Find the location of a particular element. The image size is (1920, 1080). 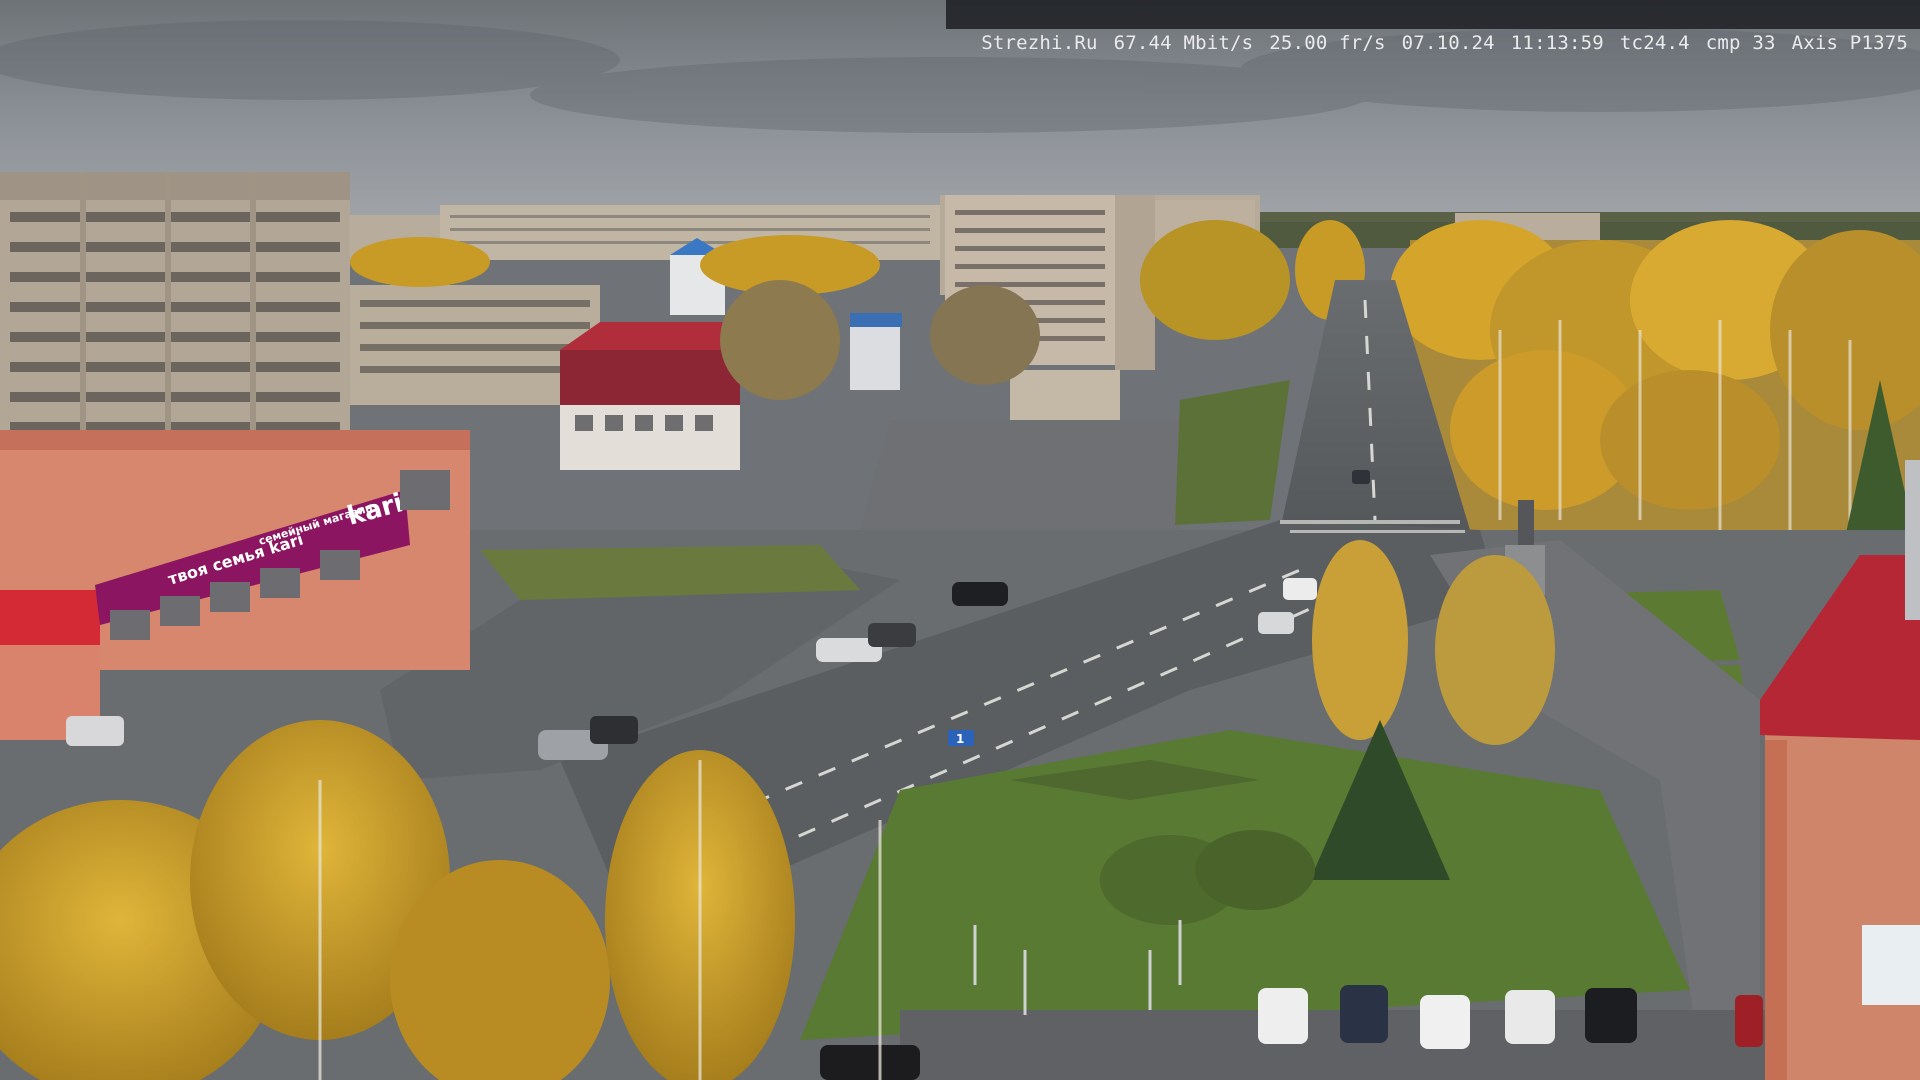

osd-framerate: 25.00 fr/s is located at coordinates (1327, 43).